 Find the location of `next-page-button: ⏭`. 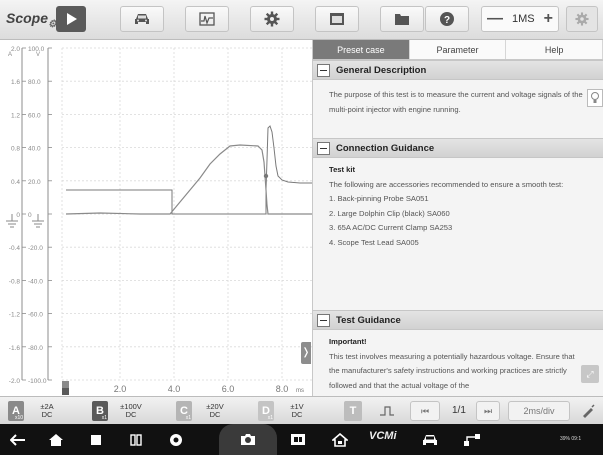

next-page-button: ⏭ is located at coordinates (488, 411).